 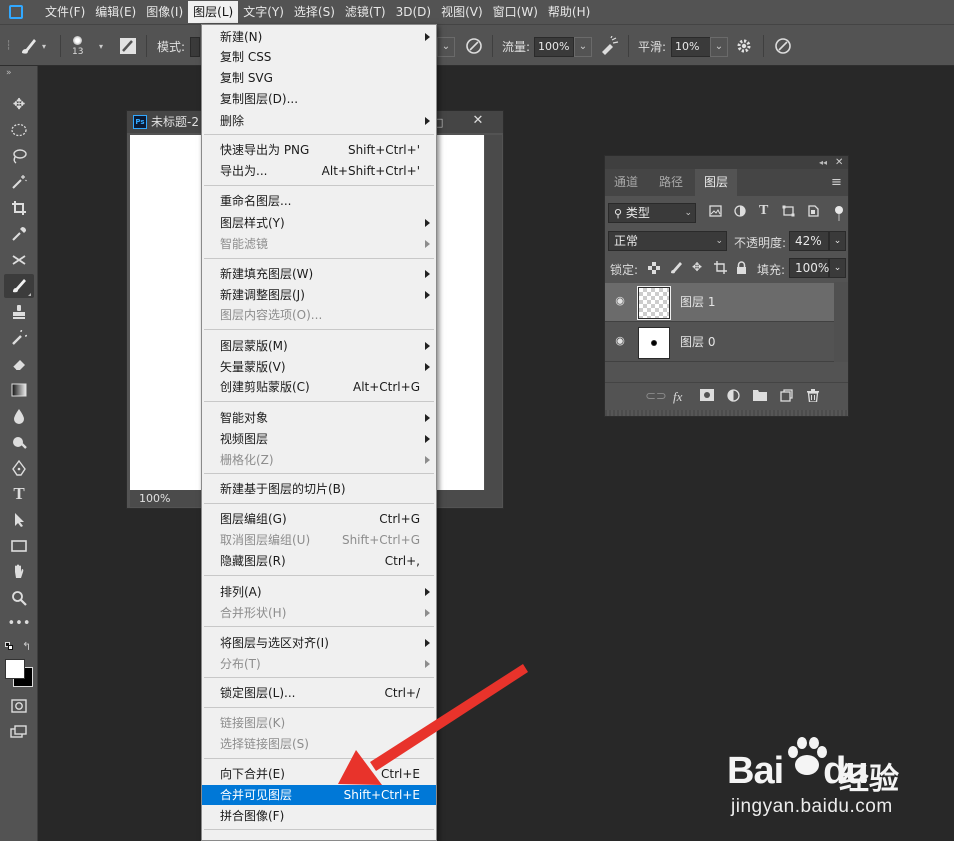 I want to click on new-layer-icon, so click(x=786, y=397).